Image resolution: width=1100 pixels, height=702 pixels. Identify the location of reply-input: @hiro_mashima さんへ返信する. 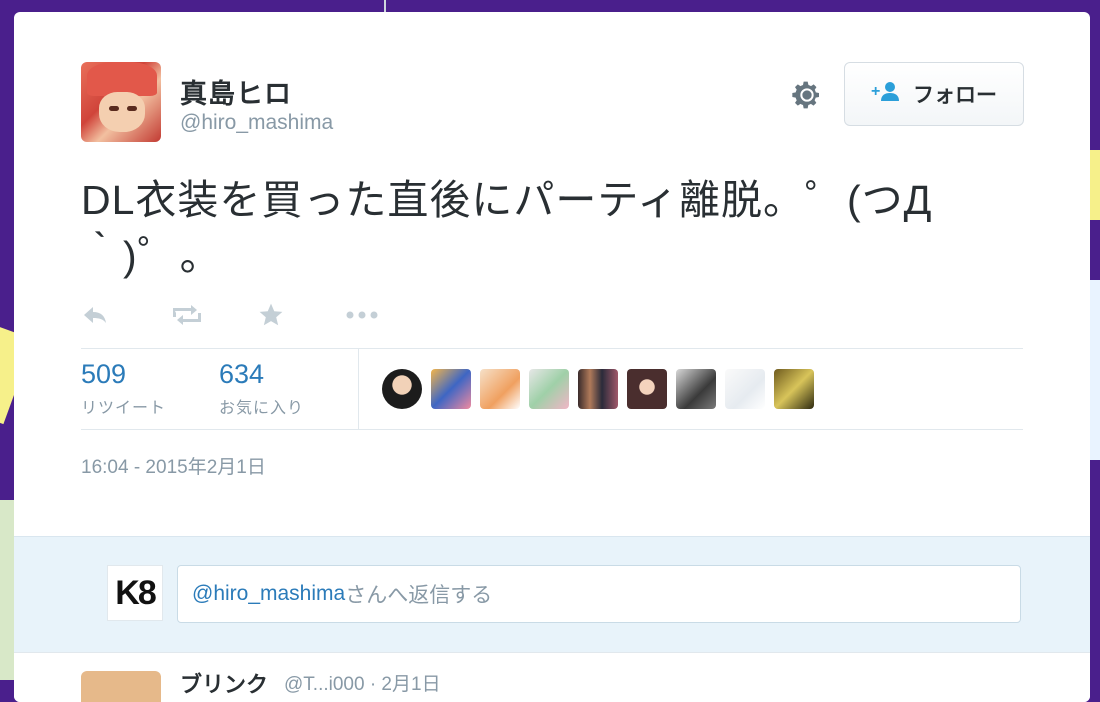
(599, 594).